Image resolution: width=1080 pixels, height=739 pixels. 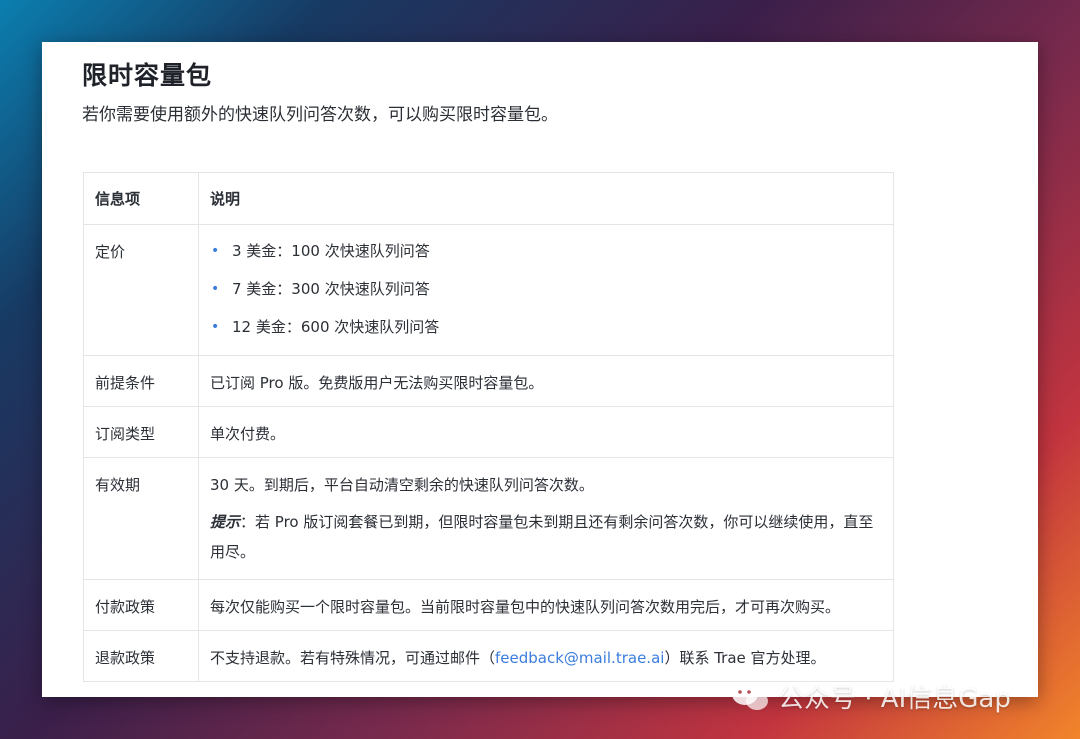 What do you see at coordinates (141, 518) in the screenshot?
I see `row-label: 有效期` at bounding box center [141, 518].